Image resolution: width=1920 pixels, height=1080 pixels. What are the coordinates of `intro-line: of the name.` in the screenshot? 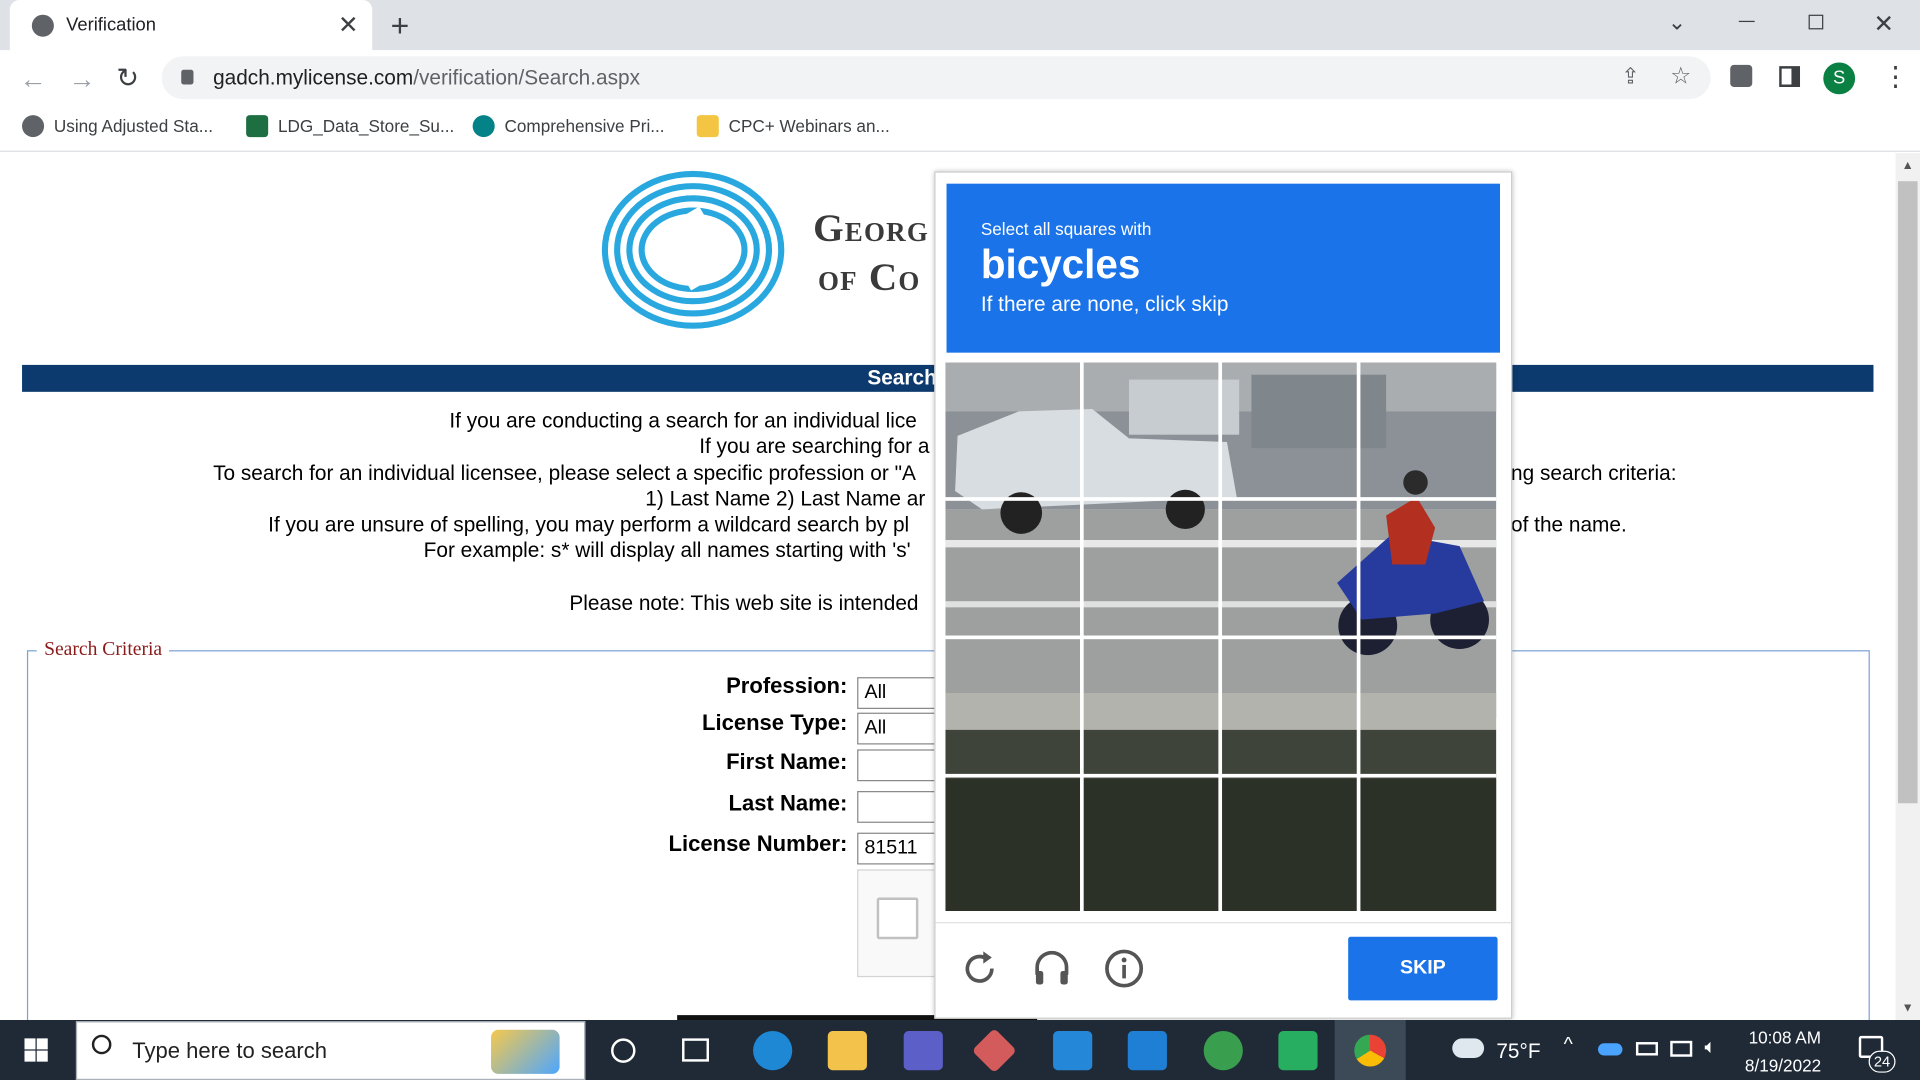 It's located at (1569, 525).